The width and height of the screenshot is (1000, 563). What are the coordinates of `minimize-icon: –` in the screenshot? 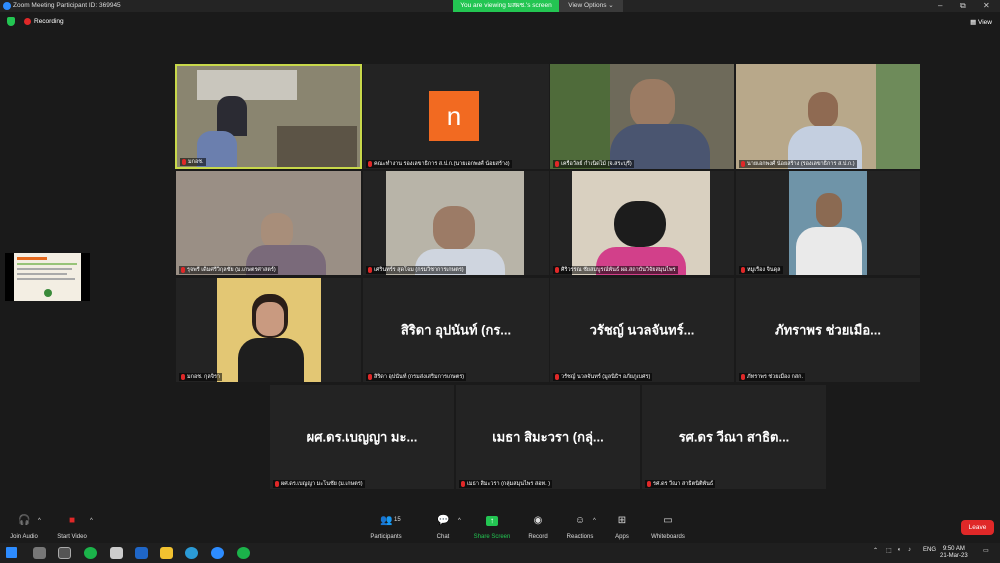 It's located at (940, 5).